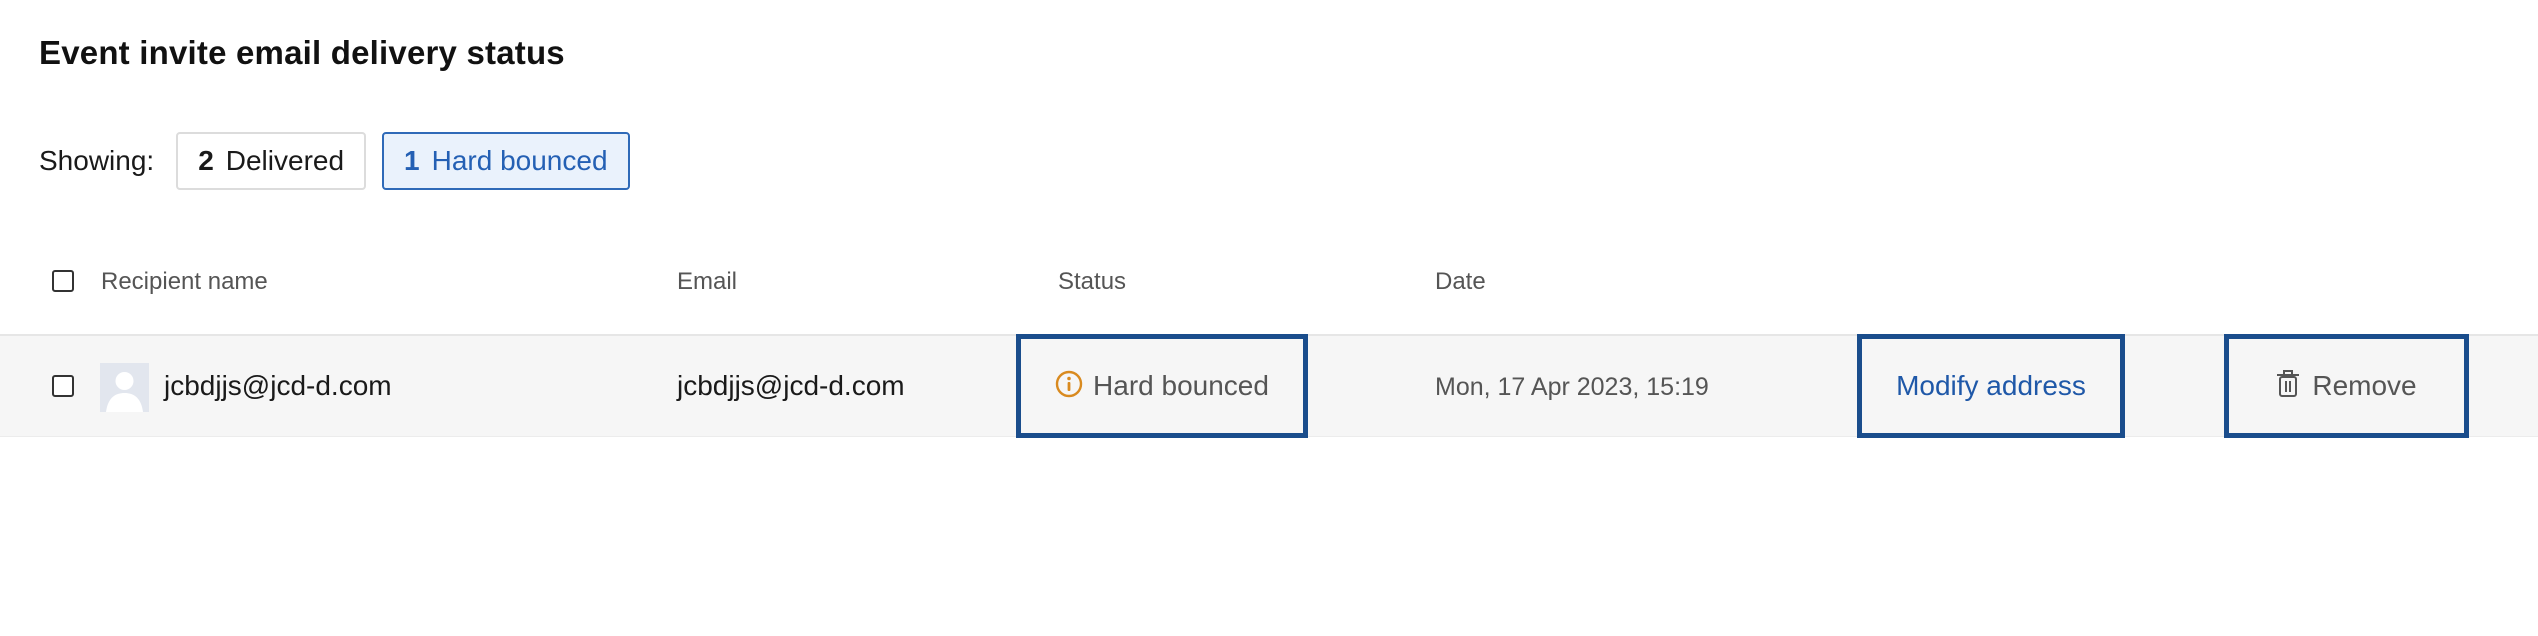 The width and height of the screenshot is (2538, 636). What do you see at coordinates (1460, 282) in the screenshot?
I see `column-header-date: Date` at bounding box center [1460, 282].